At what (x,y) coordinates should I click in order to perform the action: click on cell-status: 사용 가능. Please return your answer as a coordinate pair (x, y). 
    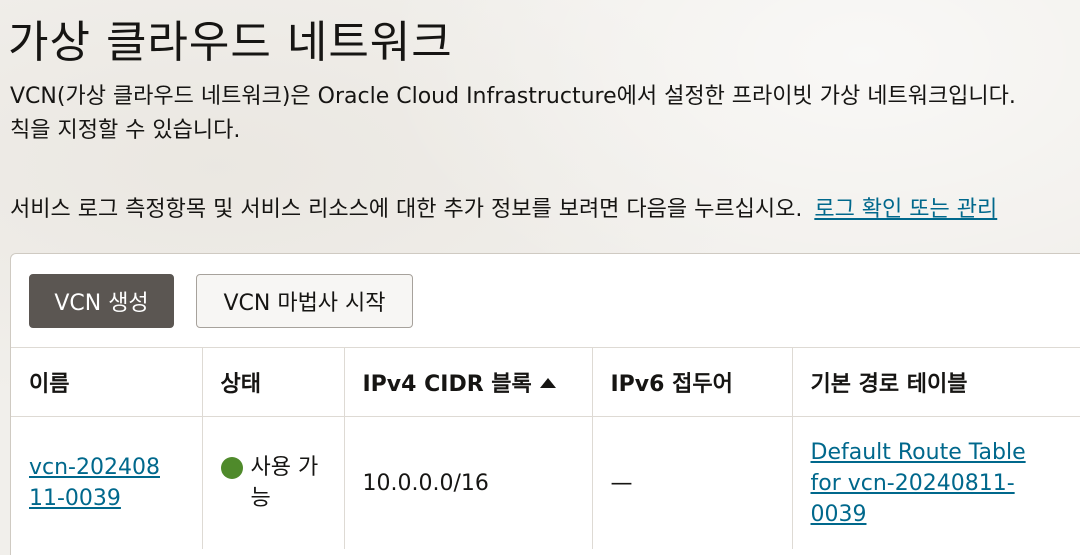
    Looking at the image, I should click on (273, 482).